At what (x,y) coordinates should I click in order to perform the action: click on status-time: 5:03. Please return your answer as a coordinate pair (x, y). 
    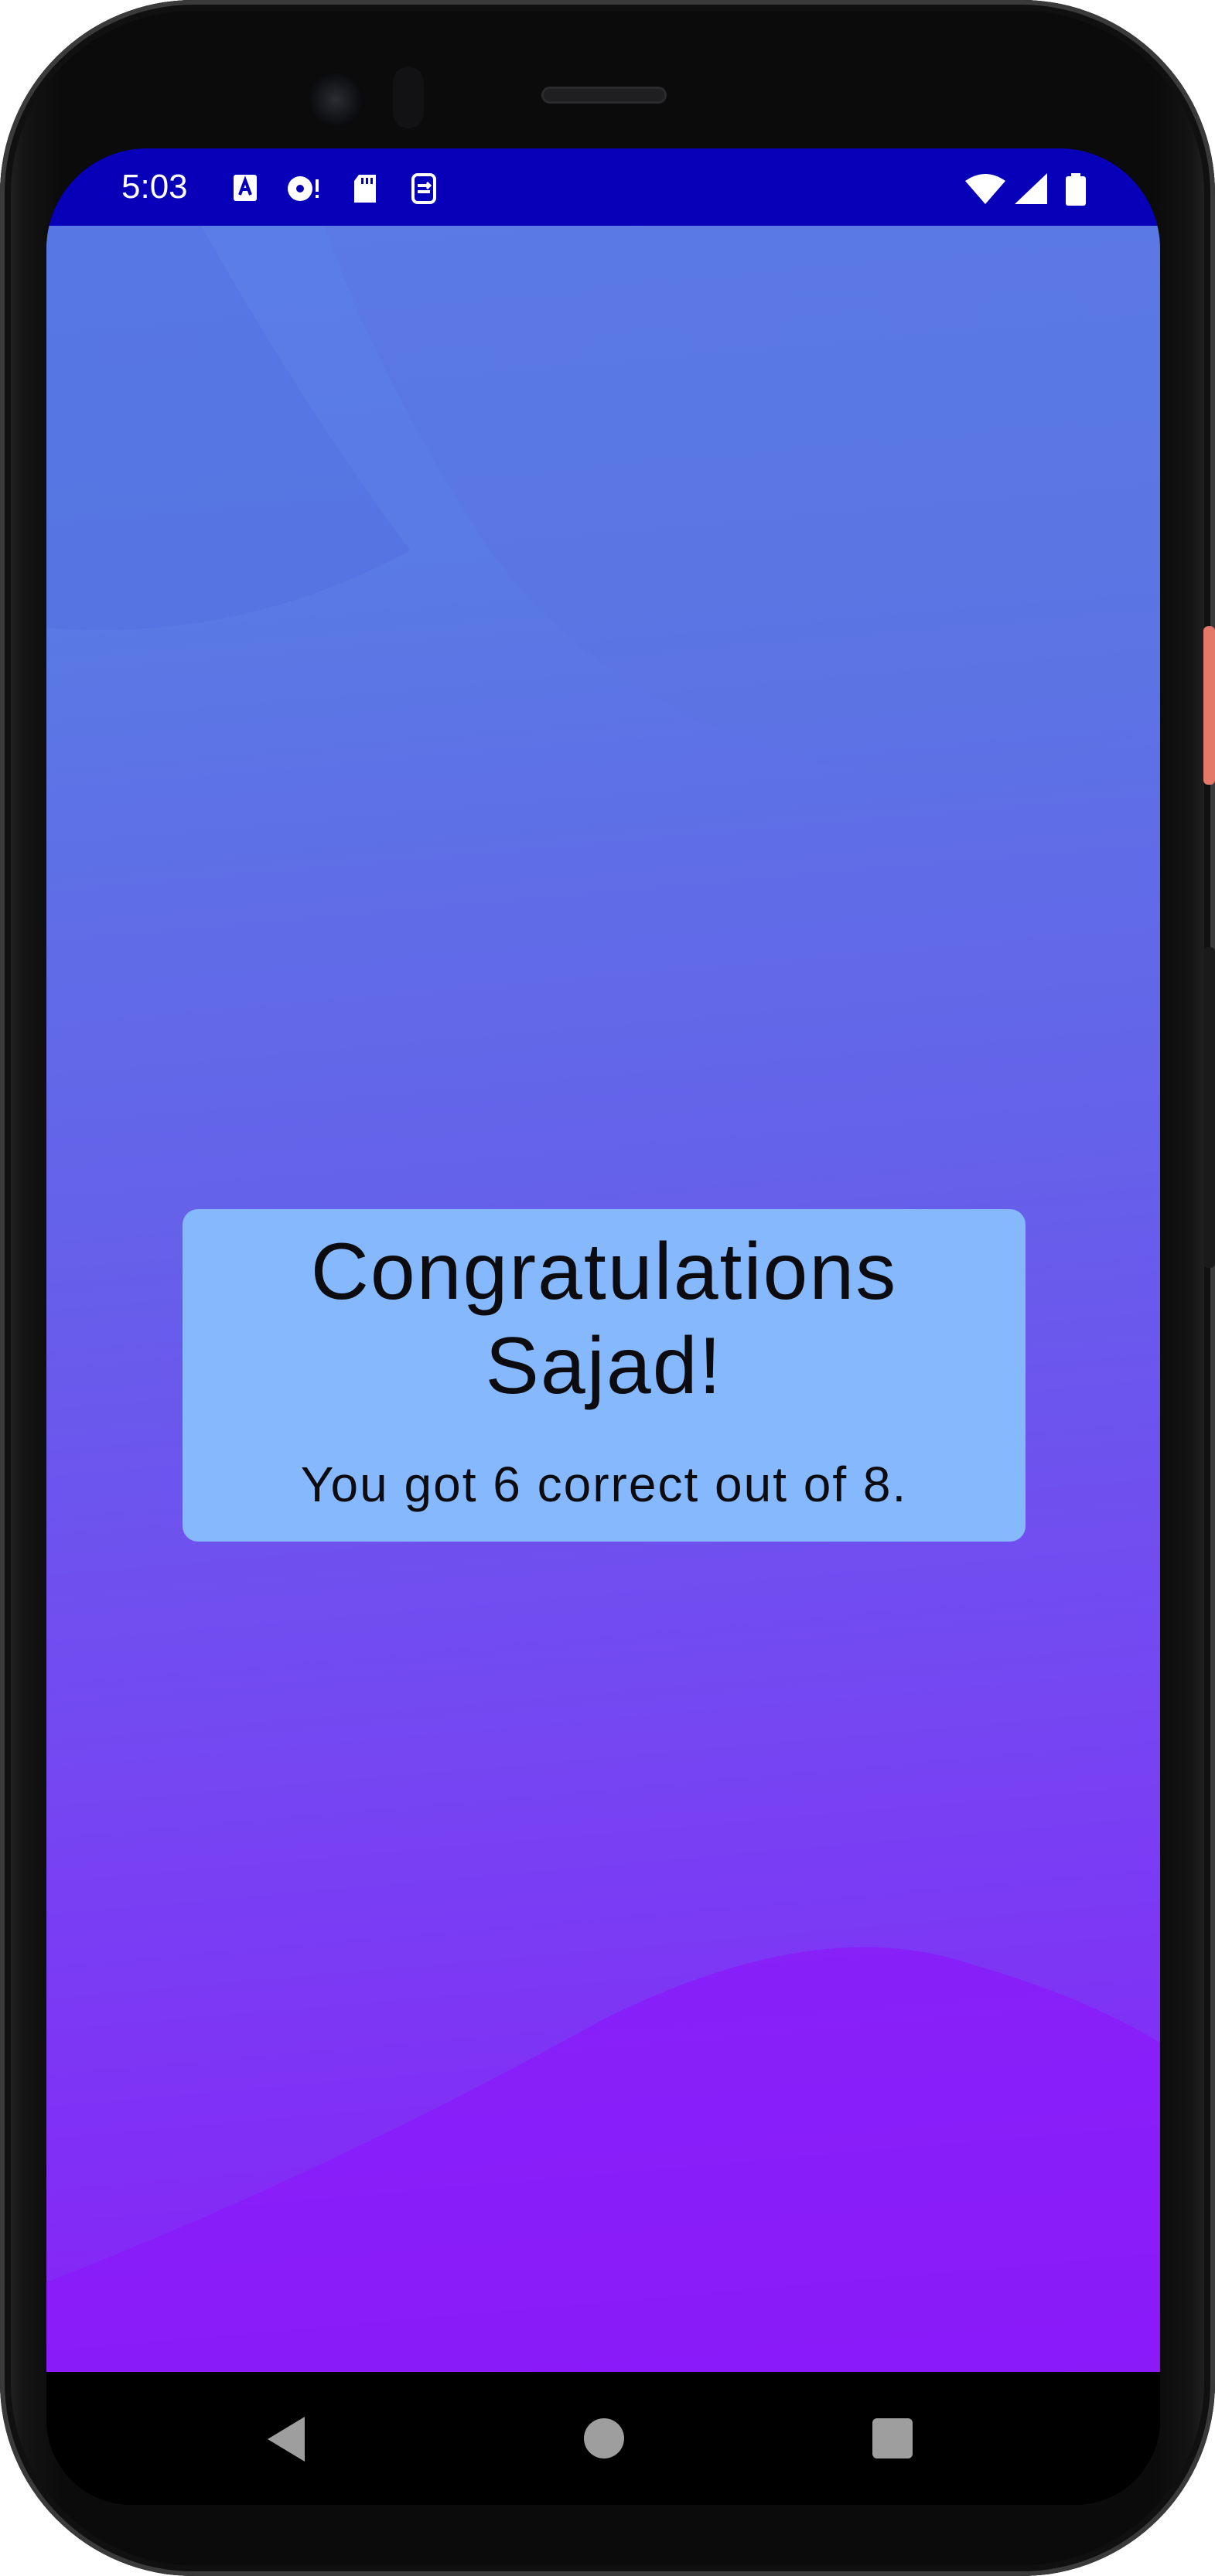
    Looking at the image, I should click on (154, 187).